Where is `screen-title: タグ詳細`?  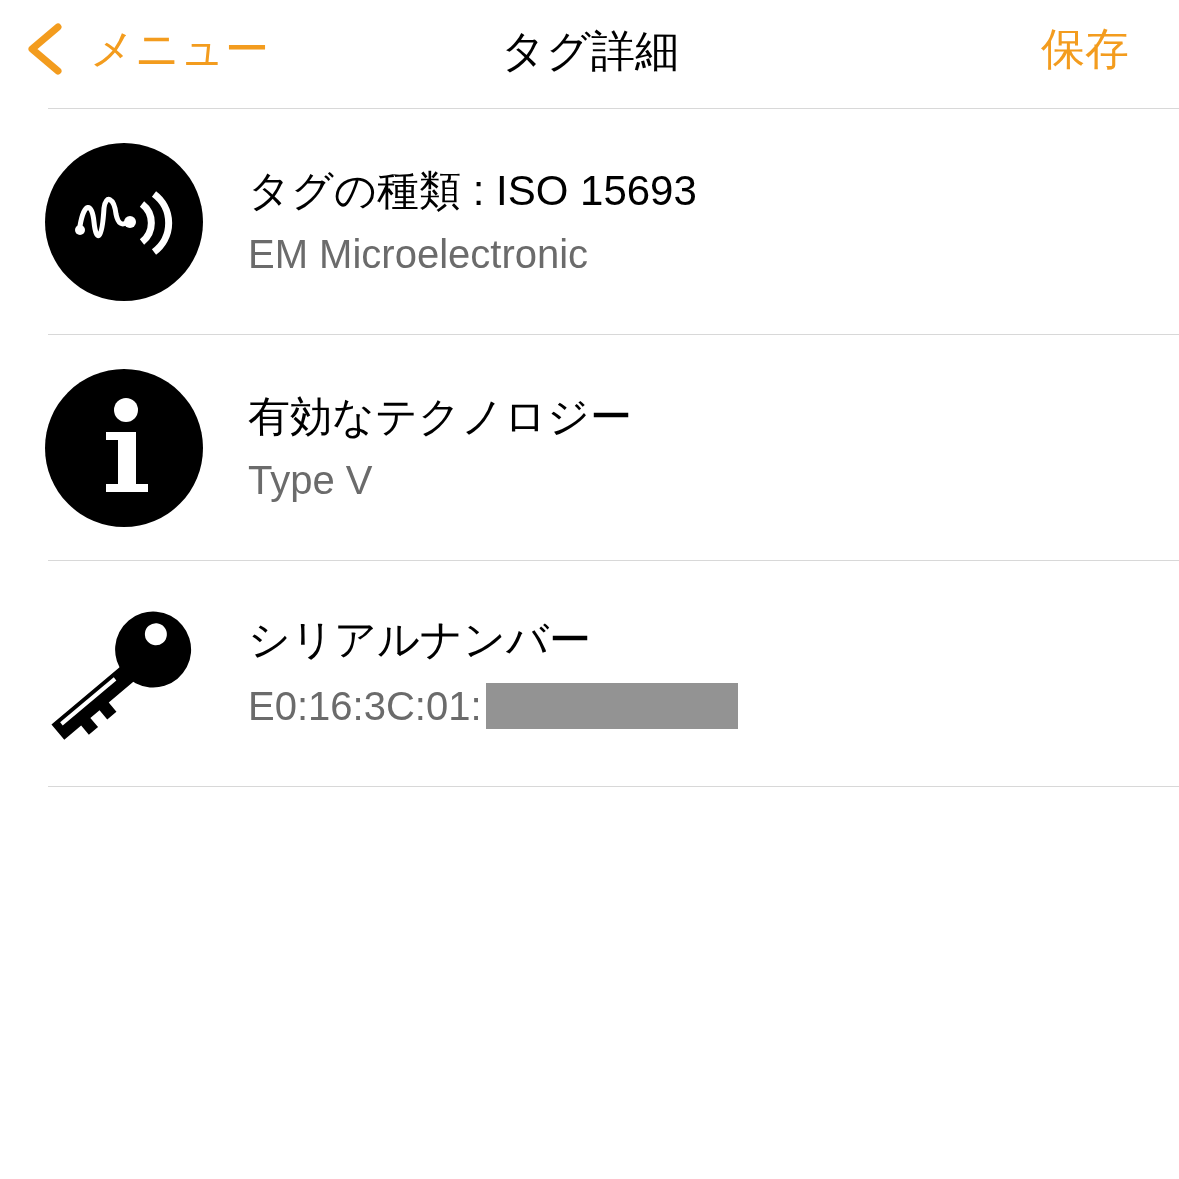
screen-title: タグ詳細 is located at coordinates (589, 51).